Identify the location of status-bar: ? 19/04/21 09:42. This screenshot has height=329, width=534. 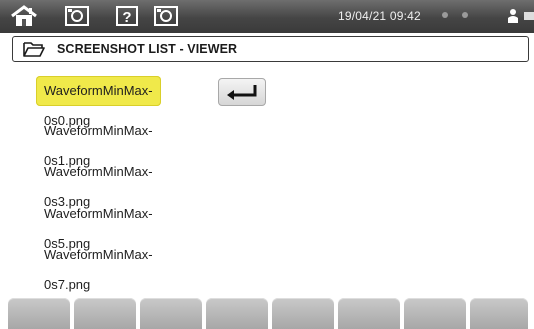
(267, 16).